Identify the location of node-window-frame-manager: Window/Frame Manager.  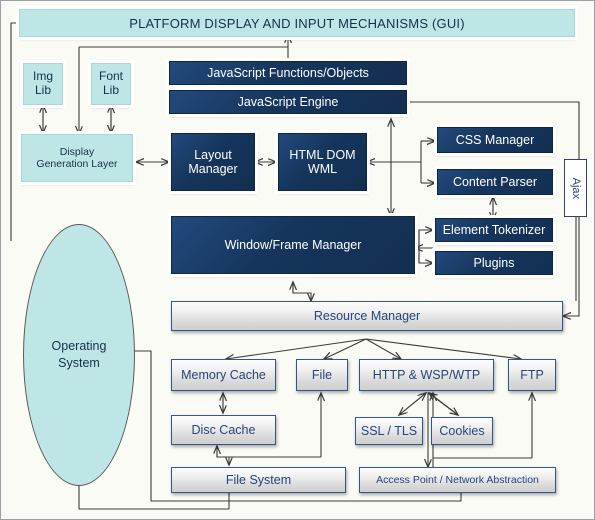
(293, 245).